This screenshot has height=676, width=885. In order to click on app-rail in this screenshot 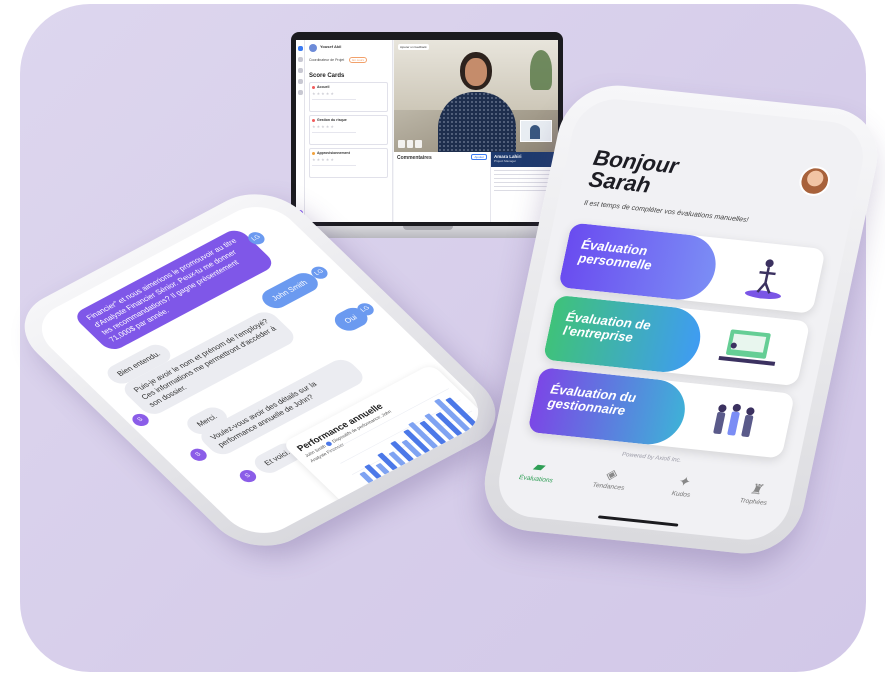, I will do `click(300, 131)`.